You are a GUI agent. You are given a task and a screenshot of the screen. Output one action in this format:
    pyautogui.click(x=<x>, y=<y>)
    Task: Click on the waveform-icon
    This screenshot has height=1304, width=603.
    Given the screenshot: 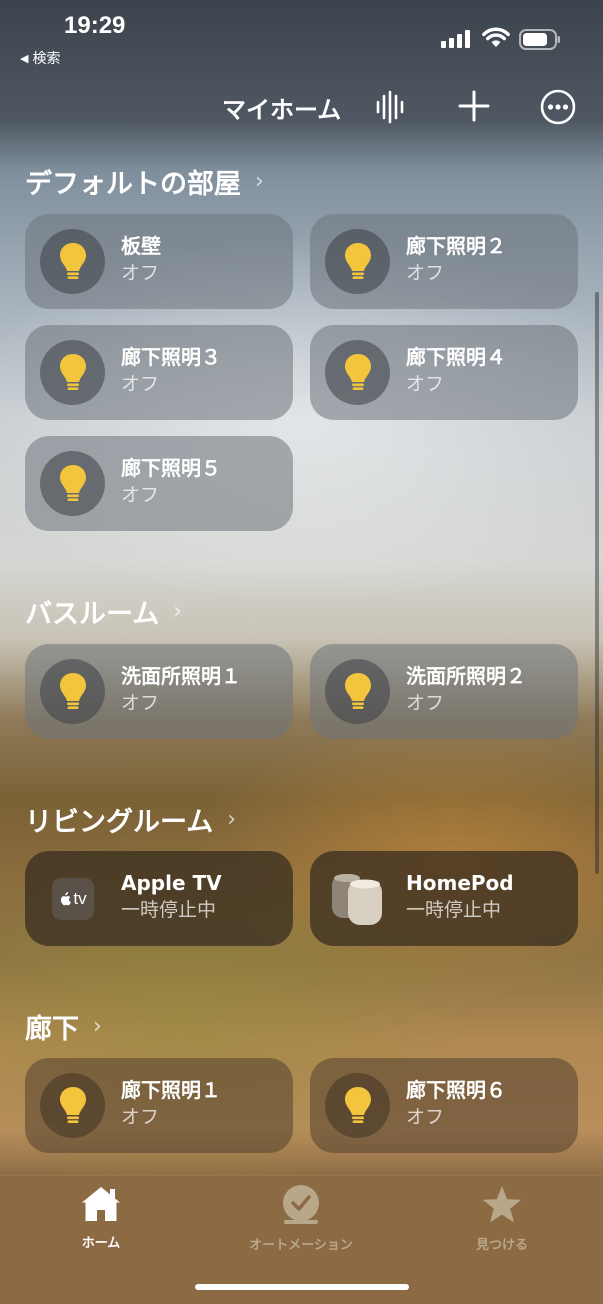 What is the action you would take?
    pyautogui.click(x=391, y=107)
    